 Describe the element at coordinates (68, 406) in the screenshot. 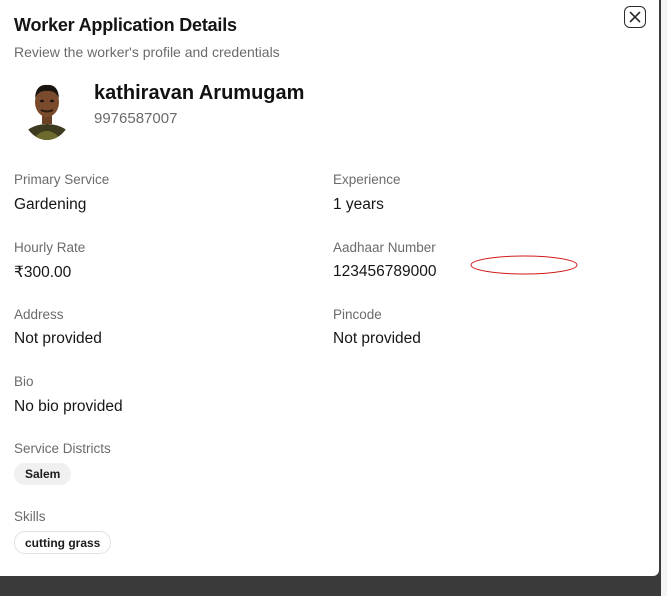

I see `bio-value: No bio provided` at that location.